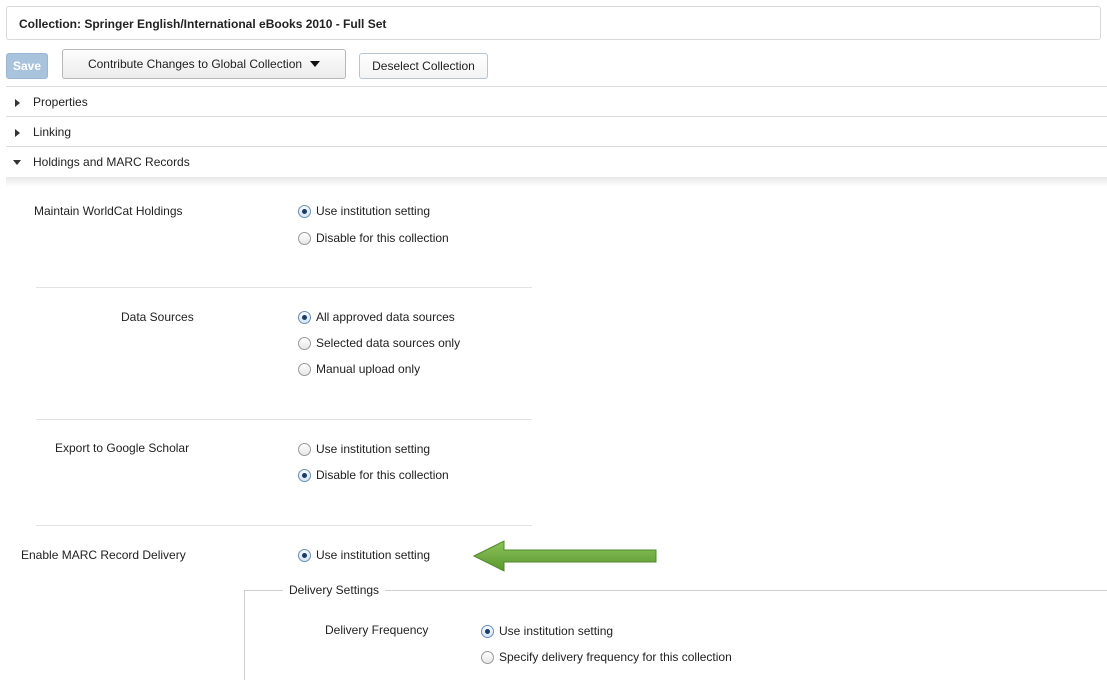 This screenshot has width=1107, height=680. Describe the element at coordinates (122, 448) in the screenshot. I see `google-scholar-label: Export to Google Scholar` at that location.